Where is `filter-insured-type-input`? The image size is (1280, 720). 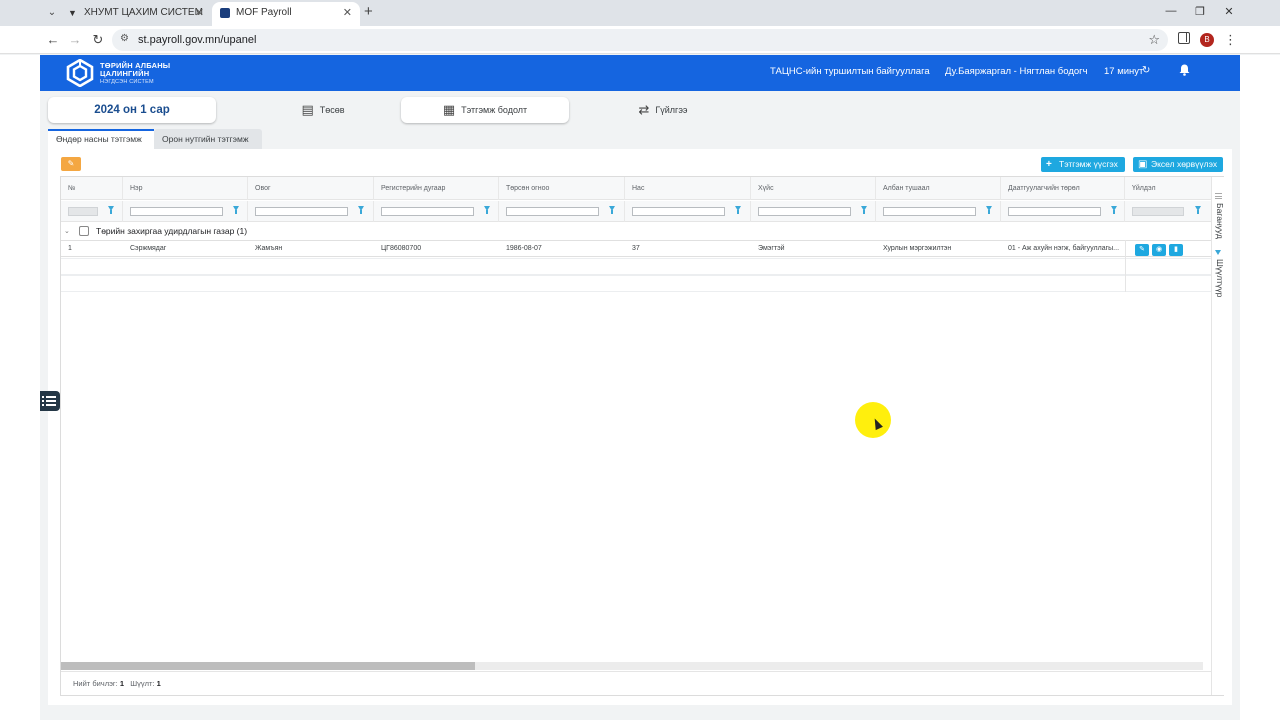
filter-insured-type-input is located at coordinates (1054, 211).